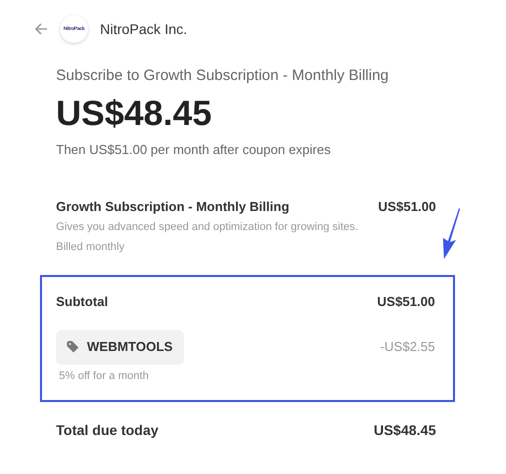  I want to click on company-name: NitroPack Inc., so click(144, 29).